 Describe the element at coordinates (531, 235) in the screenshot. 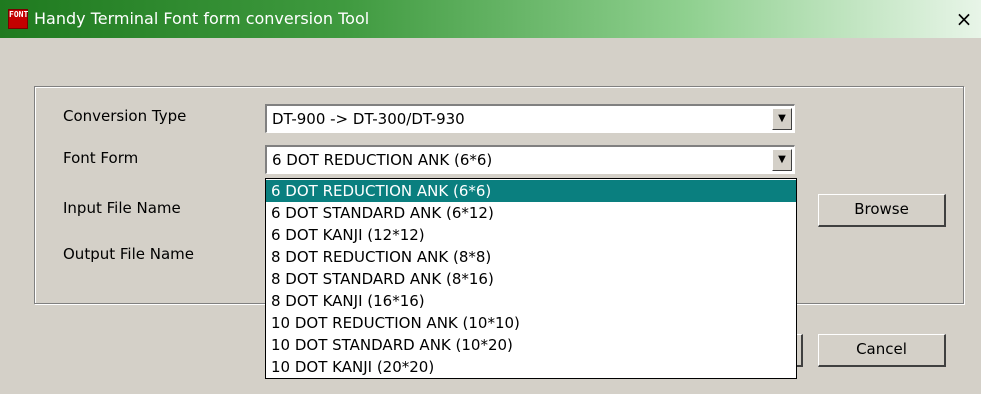

I see `dropdown-option: 6 DOT KANJI (12*12)` at that location.